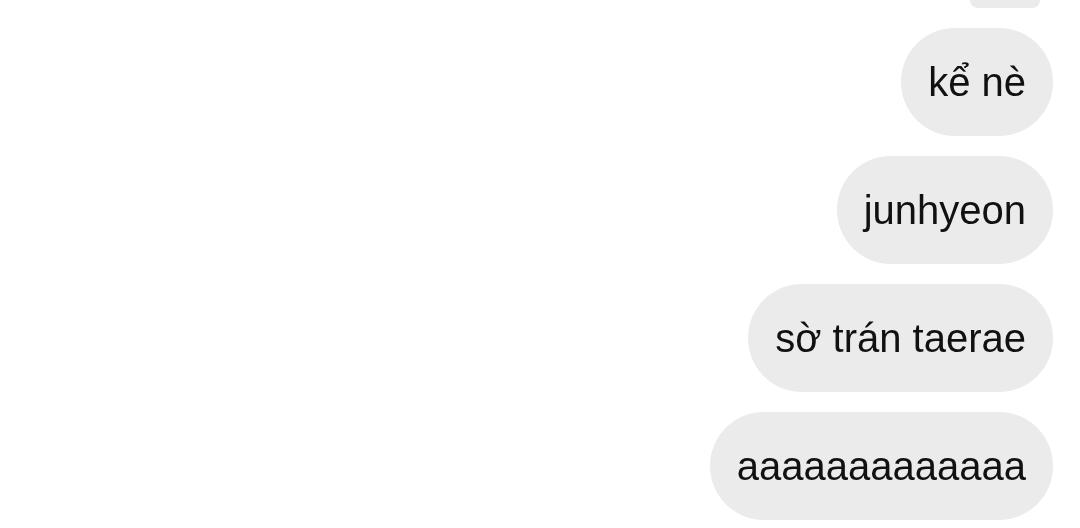 This screenshot has height=528, width=1080. Describe the element at coordinates (944, 210) in the screenshot. I see `message-bubble: junhyeon` at that location.